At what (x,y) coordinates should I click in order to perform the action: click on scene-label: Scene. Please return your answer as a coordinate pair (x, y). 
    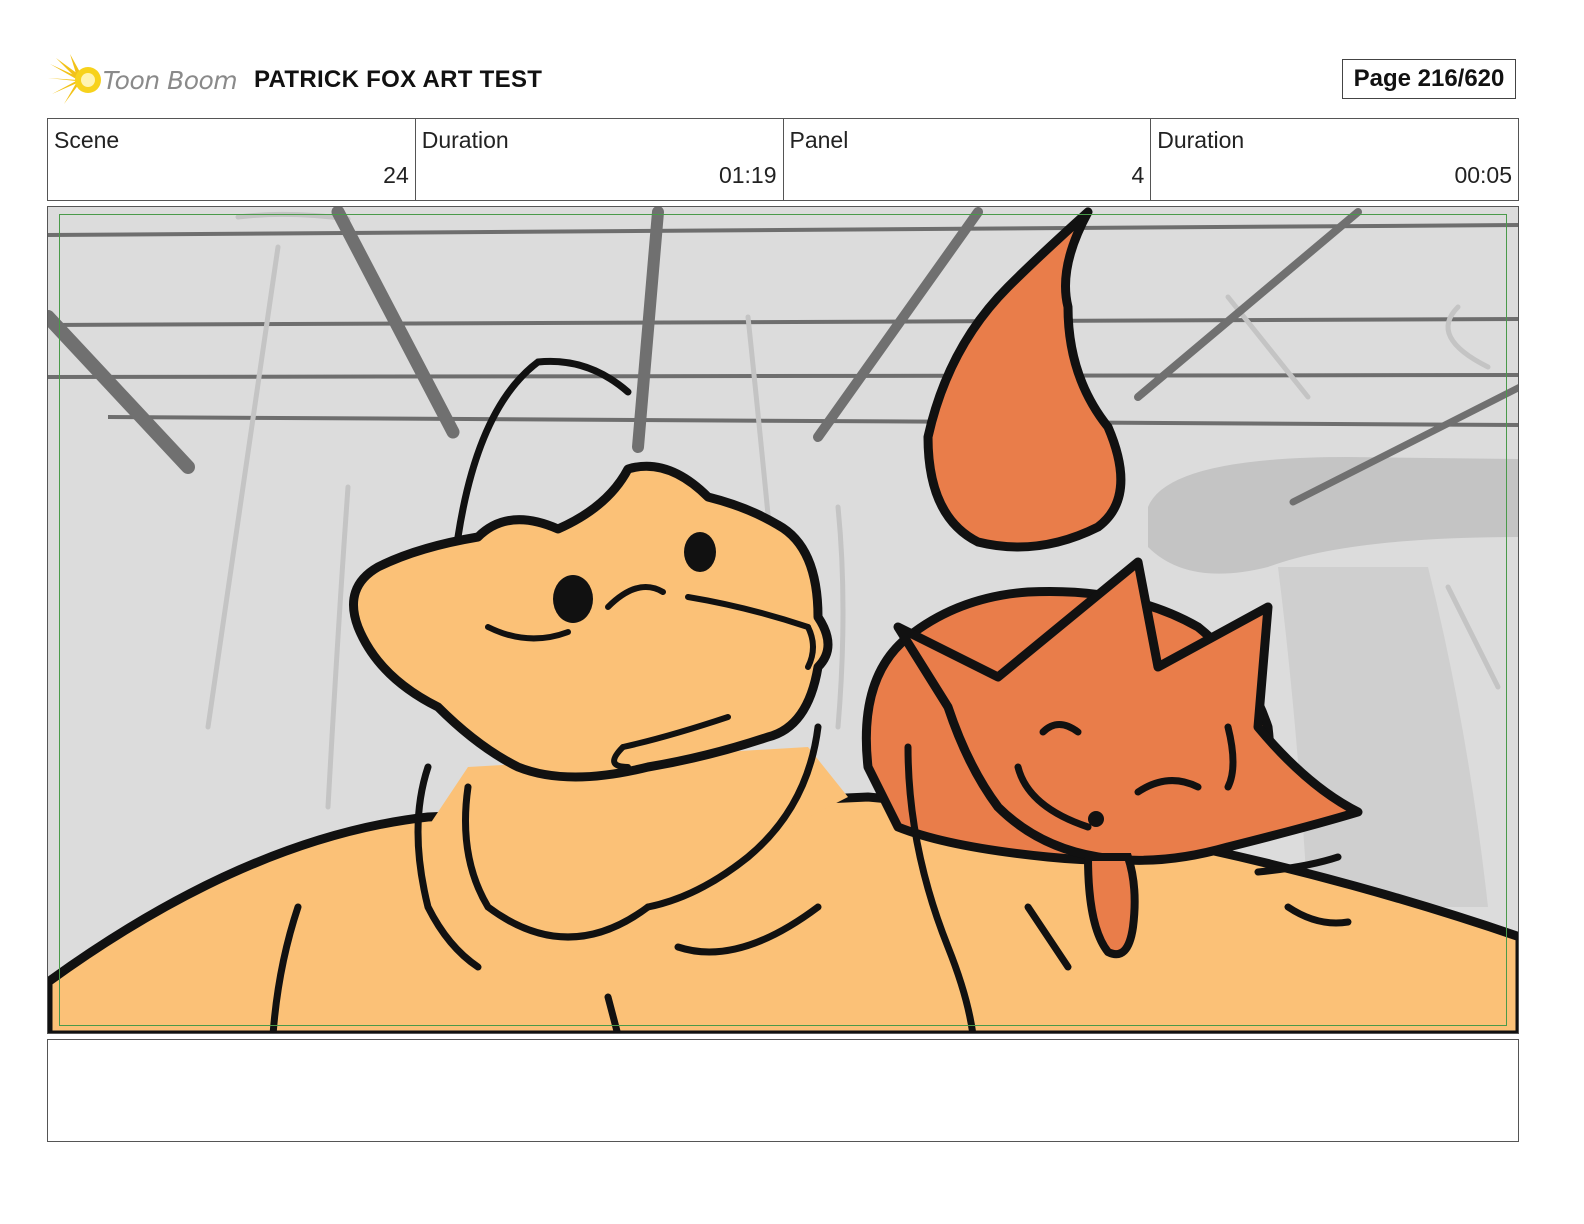
    Looking at the image, I should click on (87, 140).